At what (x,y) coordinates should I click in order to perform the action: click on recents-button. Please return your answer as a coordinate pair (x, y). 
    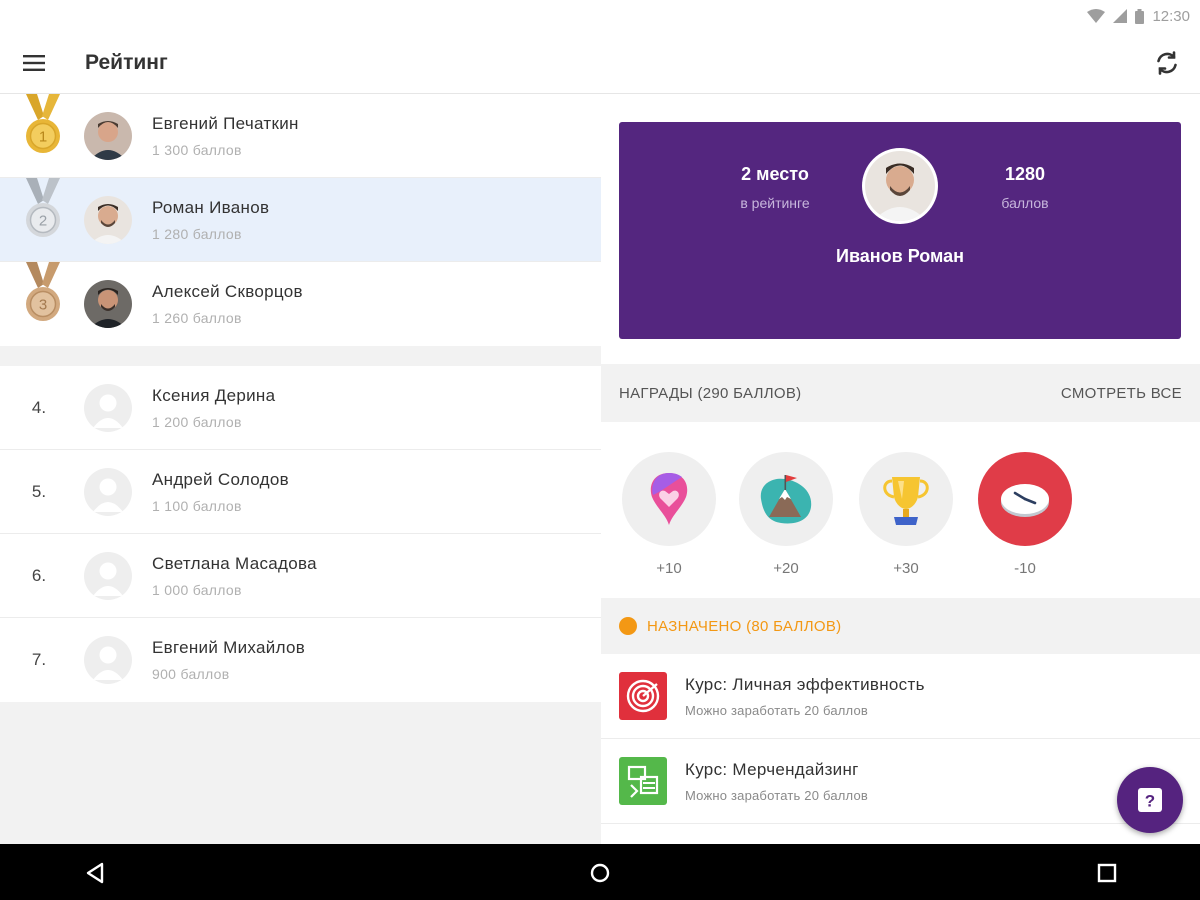
    Looking at the image, I should click on (1107, 873).